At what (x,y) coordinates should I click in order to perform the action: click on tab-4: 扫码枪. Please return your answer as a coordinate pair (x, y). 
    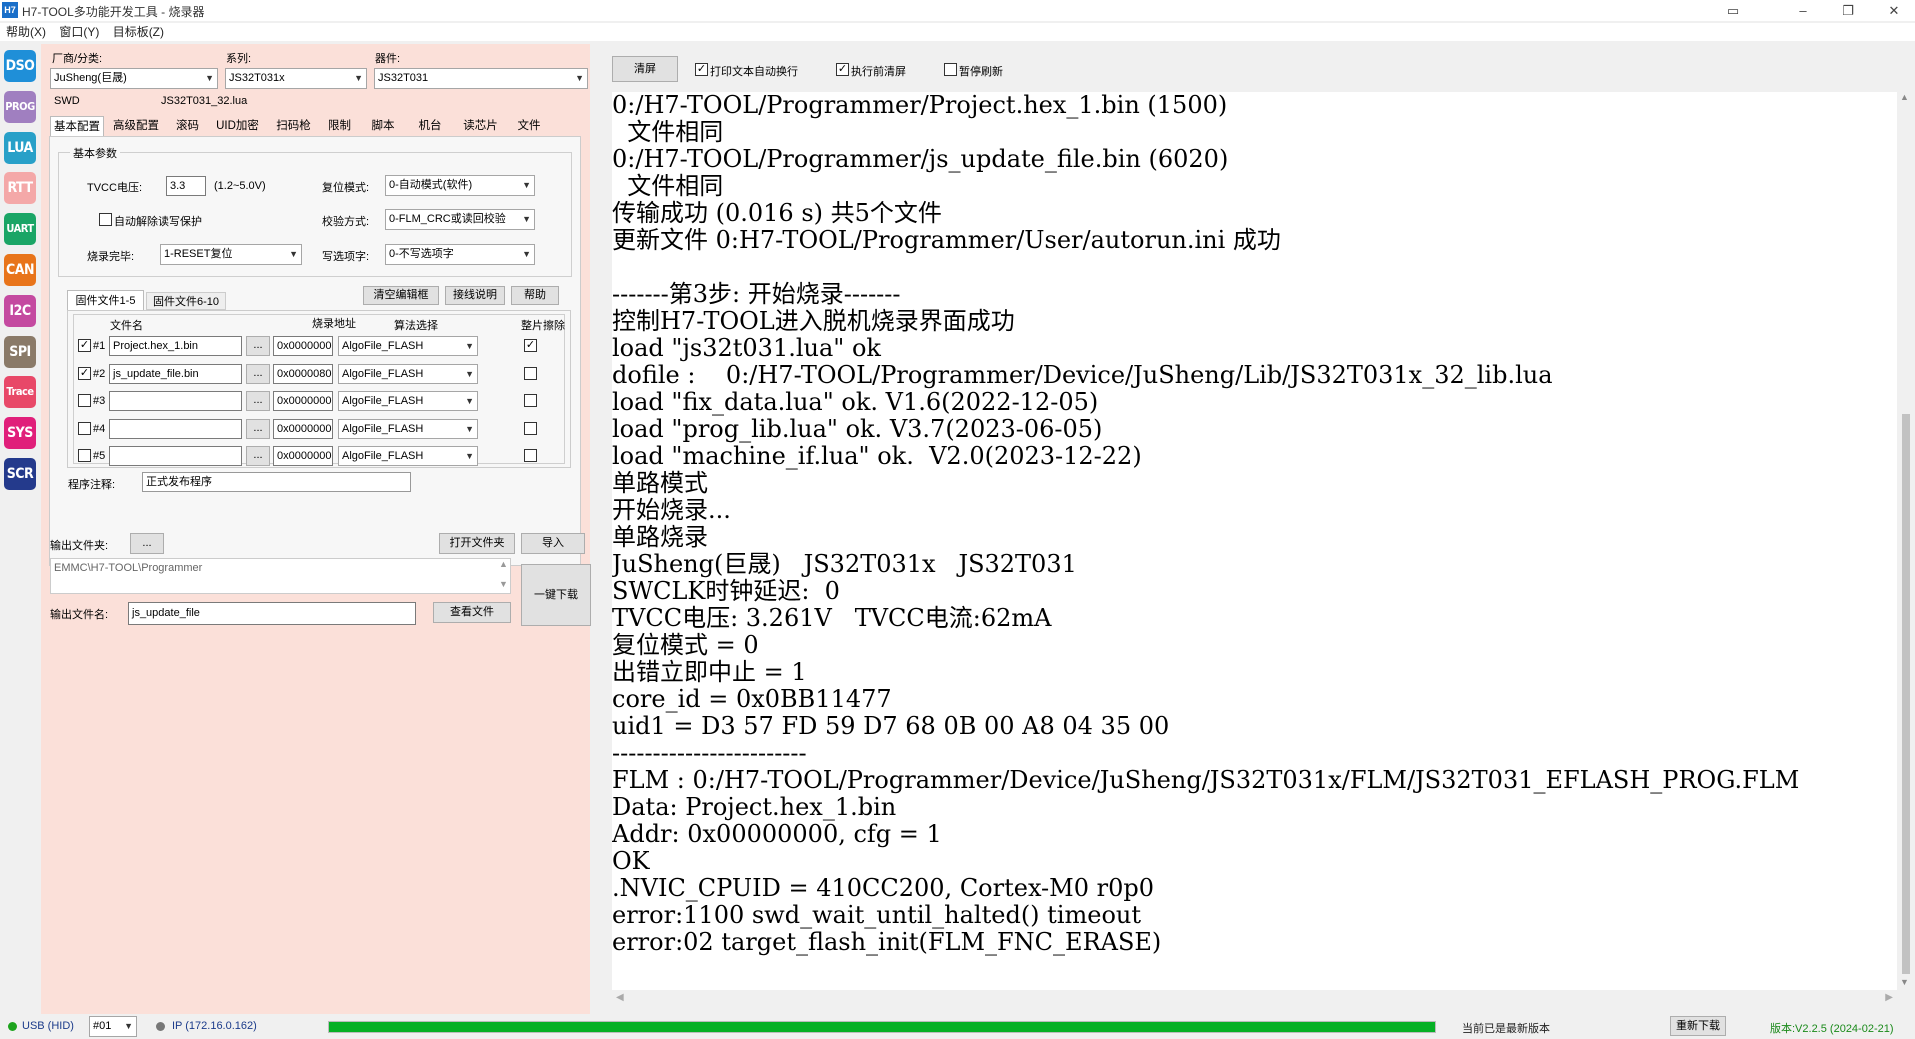
    Looking at the image, I should click on (293, 126).